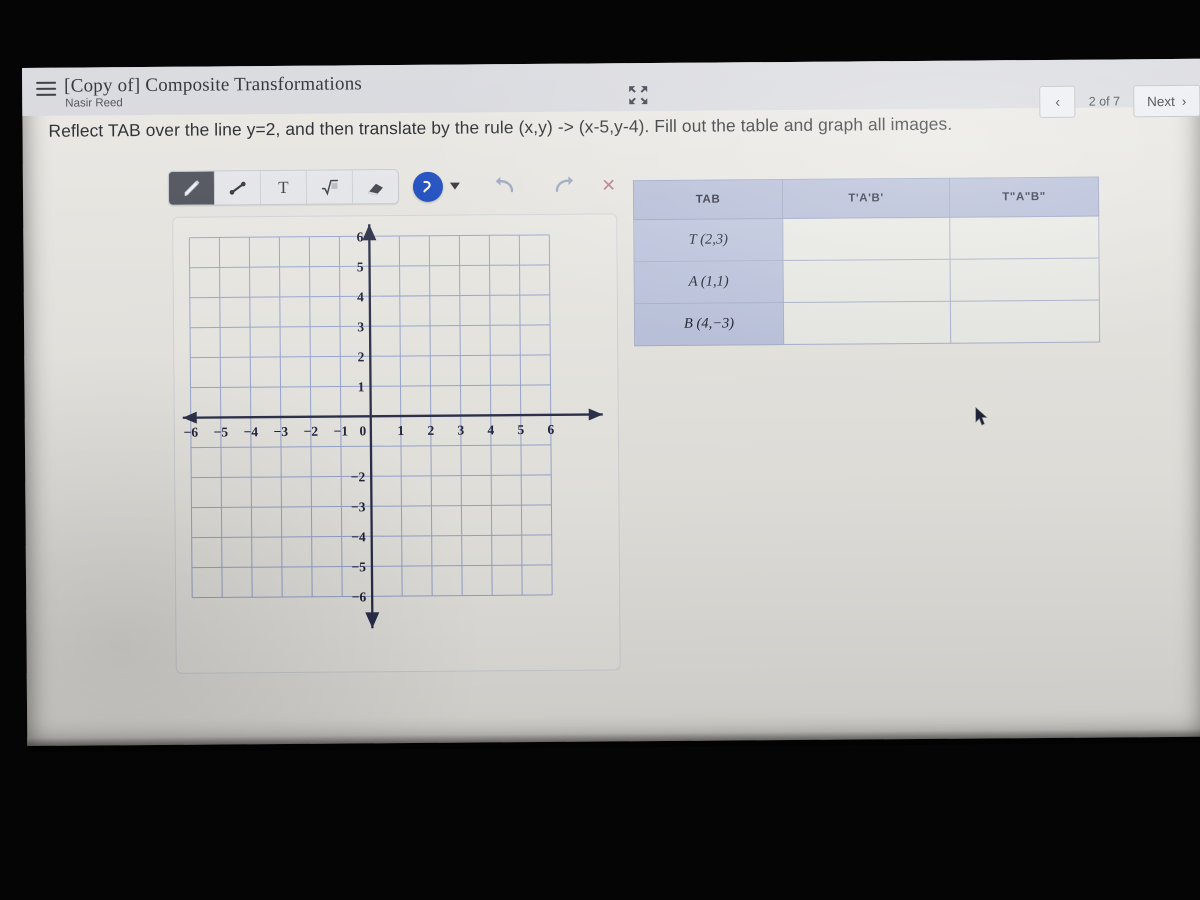  Describe the element at coordinates (375, 189) in the screenshot. I see `eraser-icon` at that location.